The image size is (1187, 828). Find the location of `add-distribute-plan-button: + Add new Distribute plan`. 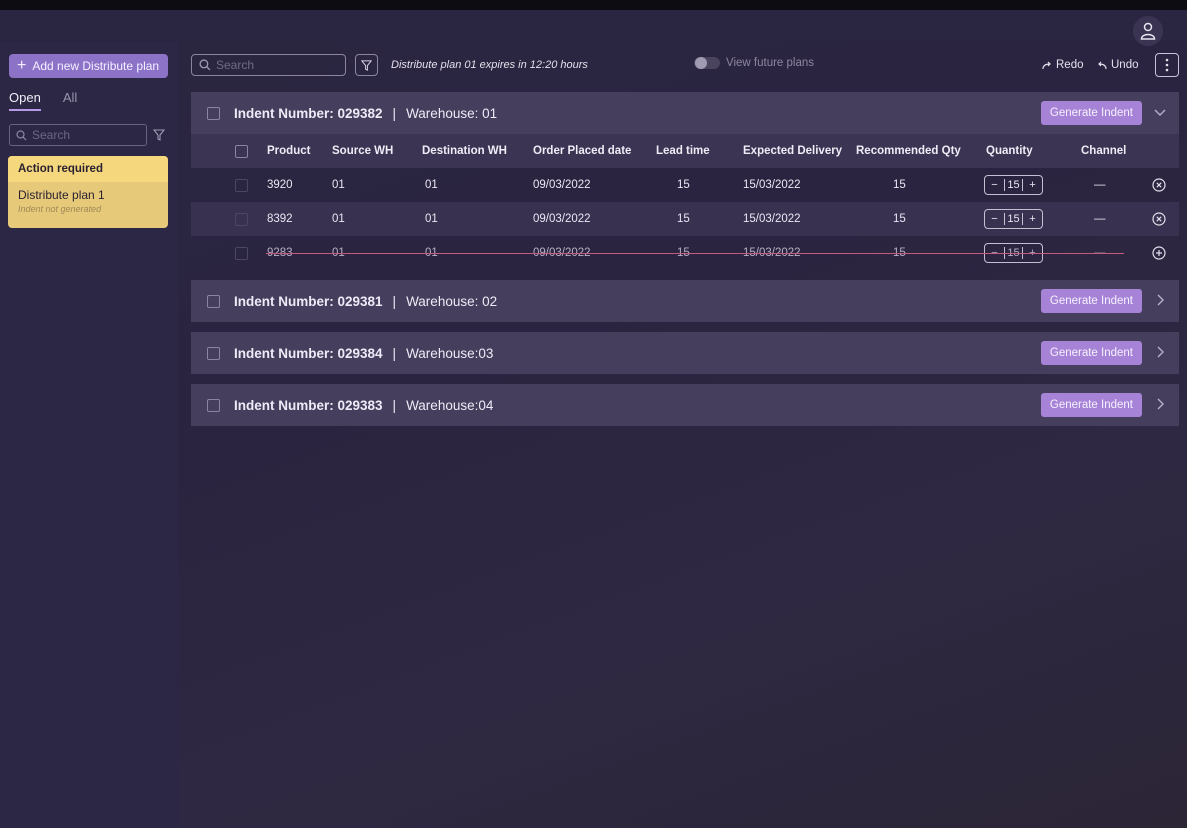

add-distribute-plan-button: + Add new Distribute plan is located at coordinates (88, 66).